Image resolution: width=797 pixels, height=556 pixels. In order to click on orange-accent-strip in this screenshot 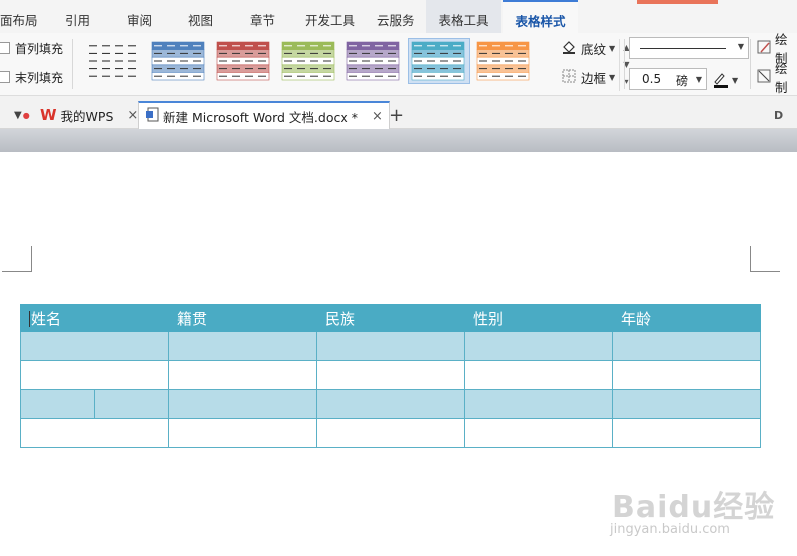, I will do `click(677, 2)`.